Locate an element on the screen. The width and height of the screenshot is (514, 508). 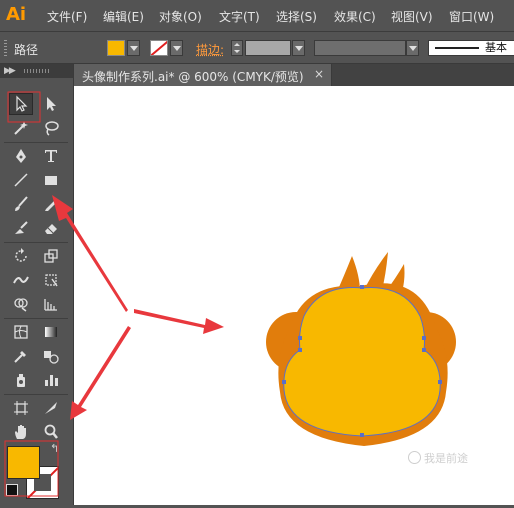
watermark-logo-icon is located at coordinates (414, 457).